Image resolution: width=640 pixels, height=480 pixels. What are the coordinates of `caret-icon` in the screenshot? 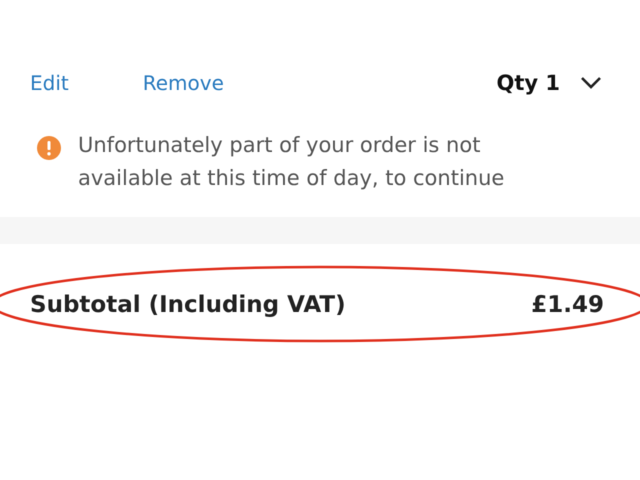 It's located at (591, 83).